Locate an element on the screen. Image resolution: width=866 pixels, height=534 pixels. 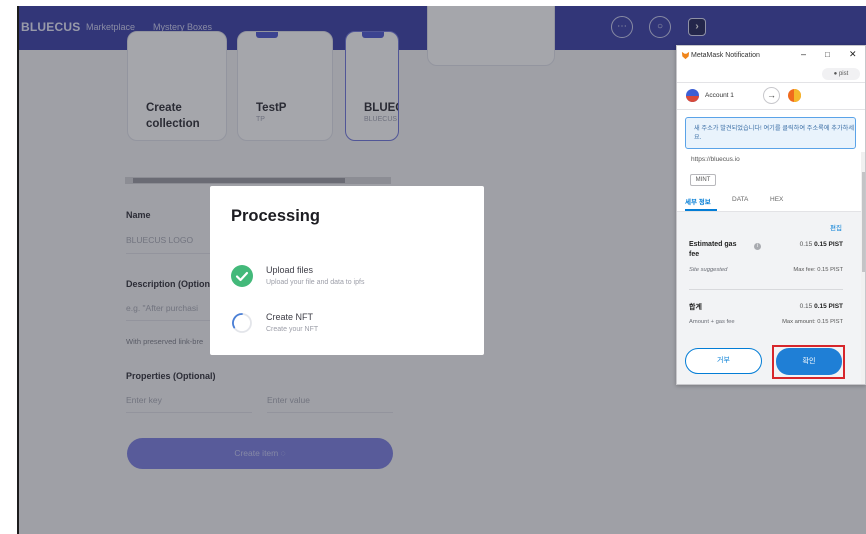
metamask-titlebar: MetaMask Notification – □ ✕ is located at coordinates (771, 56).